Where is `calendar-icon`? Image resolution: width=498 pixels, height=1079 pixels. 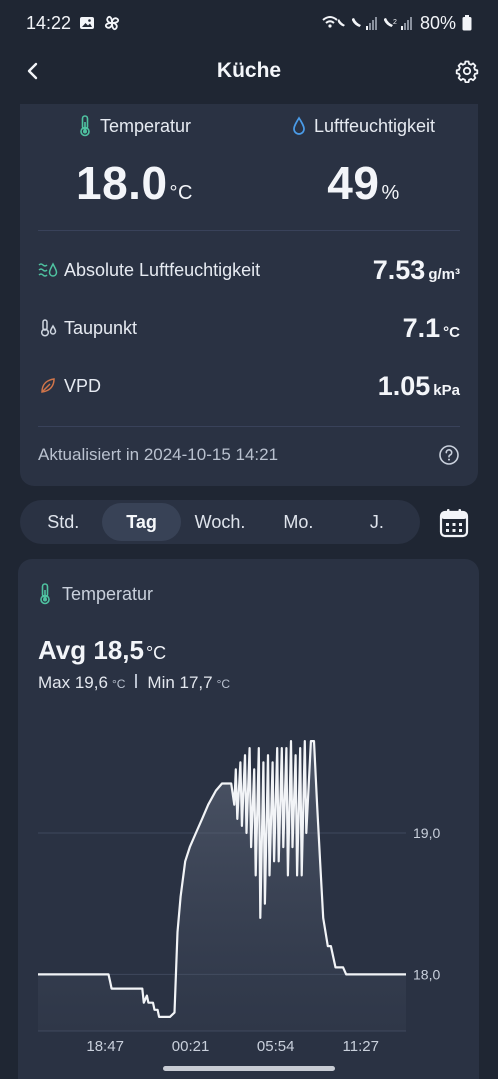
calendar-icon is located at coordinates (454, 523).